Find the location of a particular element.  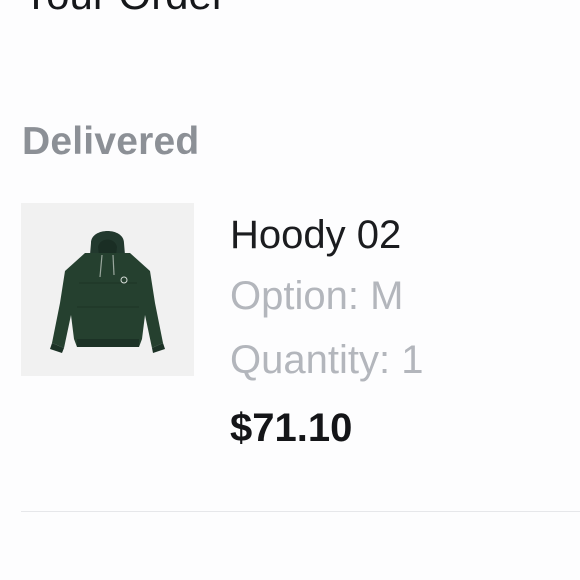

product-image is located at coordinates (107, 289).